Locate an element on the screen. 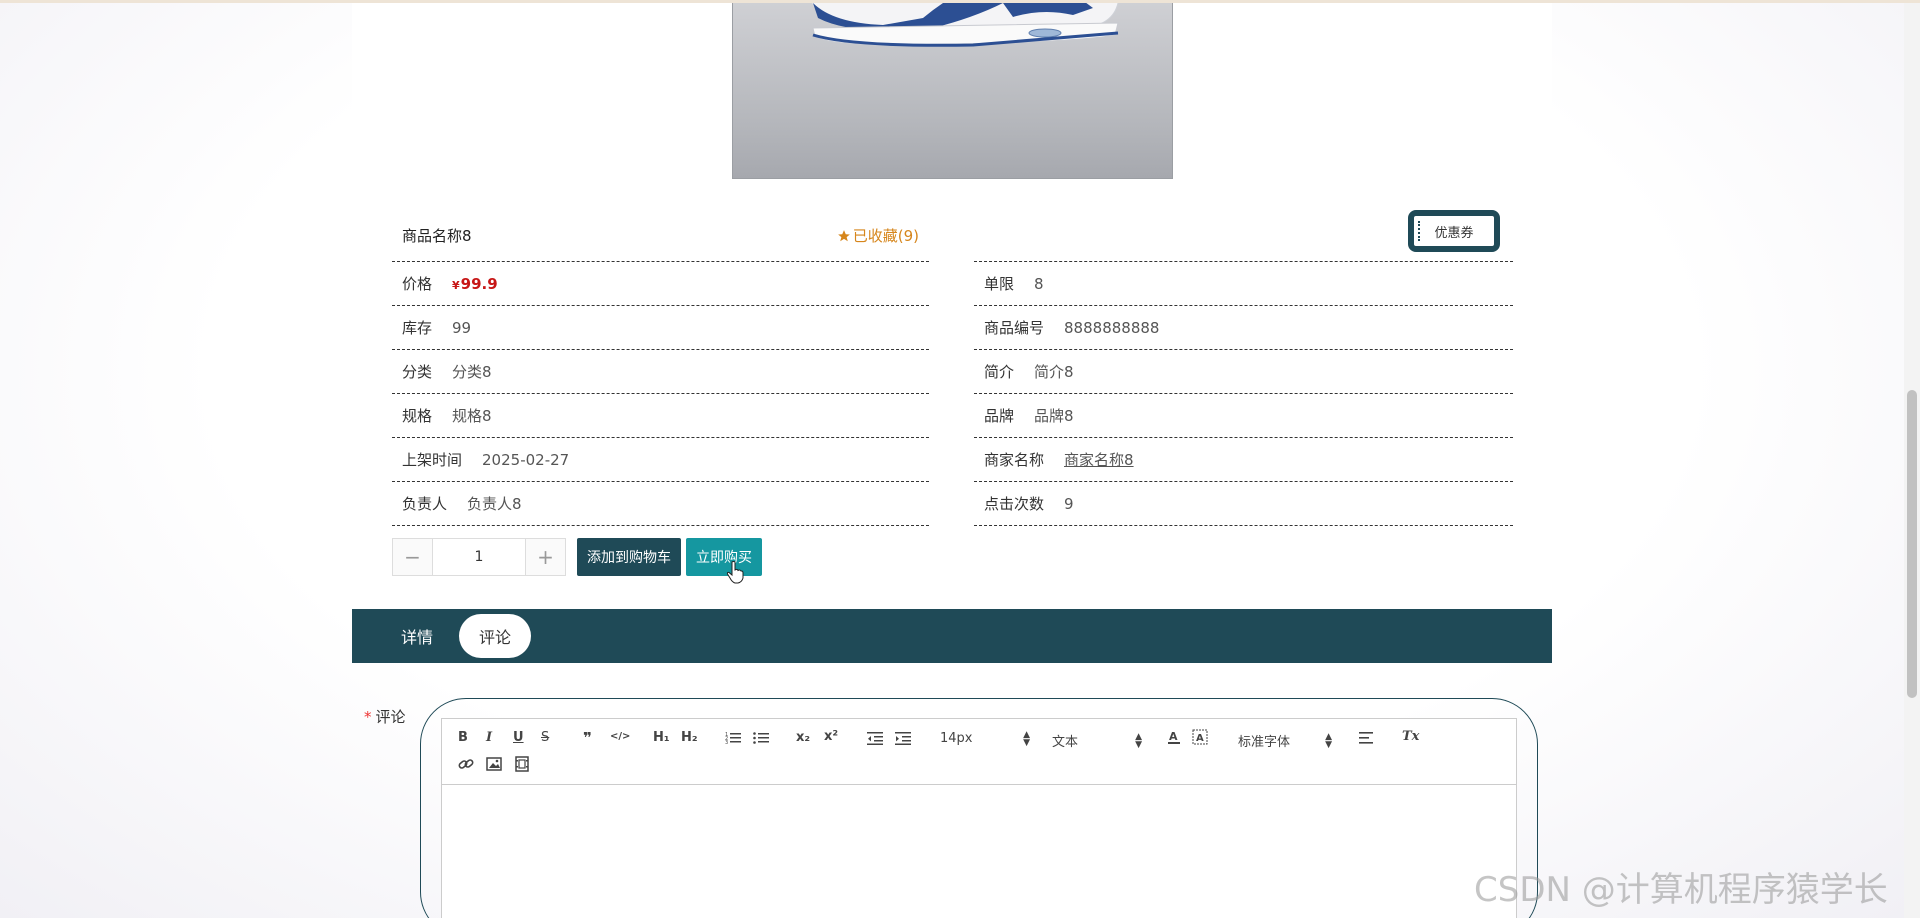  strike-button: S is located at coordinates (545, 737).